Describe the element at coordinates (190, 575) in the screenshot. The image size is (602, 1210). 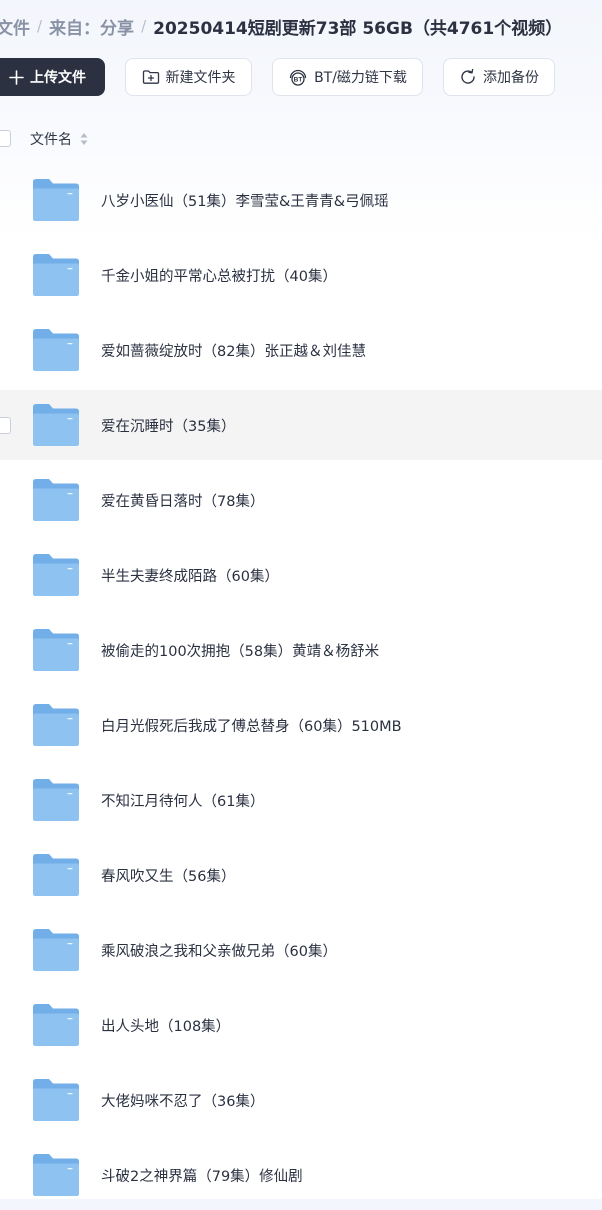
I see `file-name: 半生夫妻终成陌路（60集）` at that location.